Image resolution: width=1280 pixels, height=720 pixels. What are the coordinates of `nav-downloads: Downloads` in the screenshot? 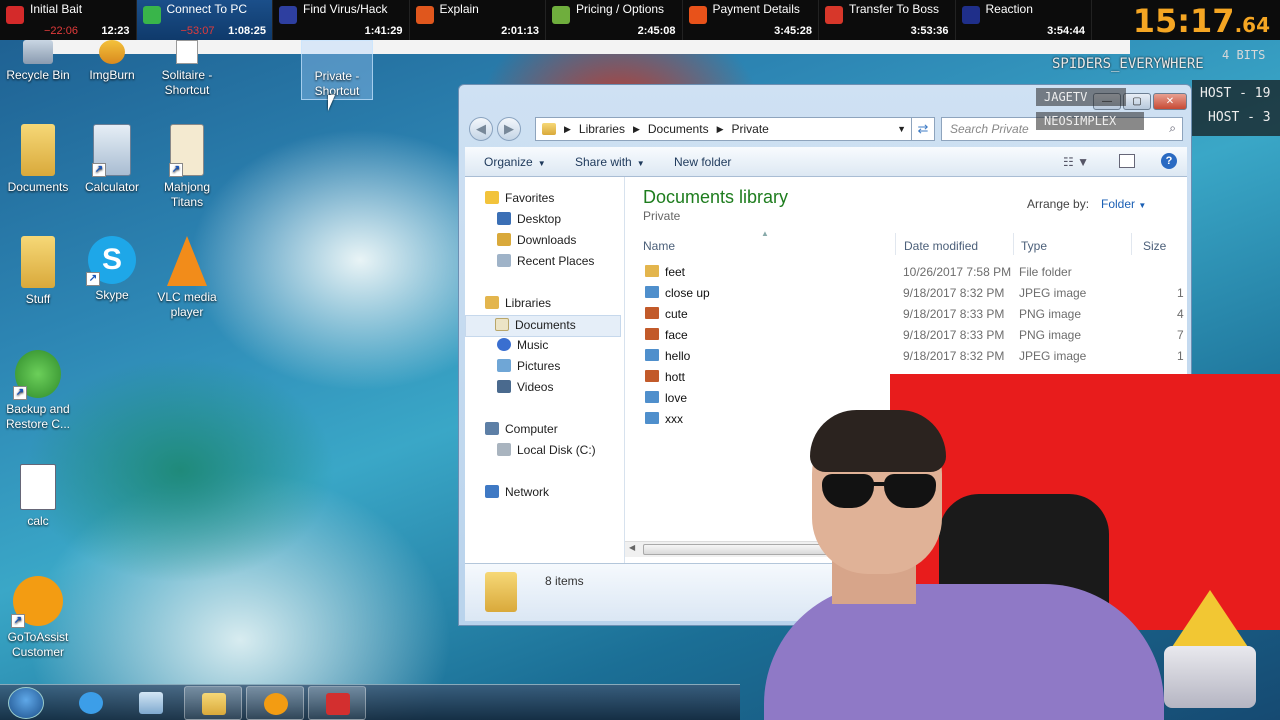 It's located at (536, 240).